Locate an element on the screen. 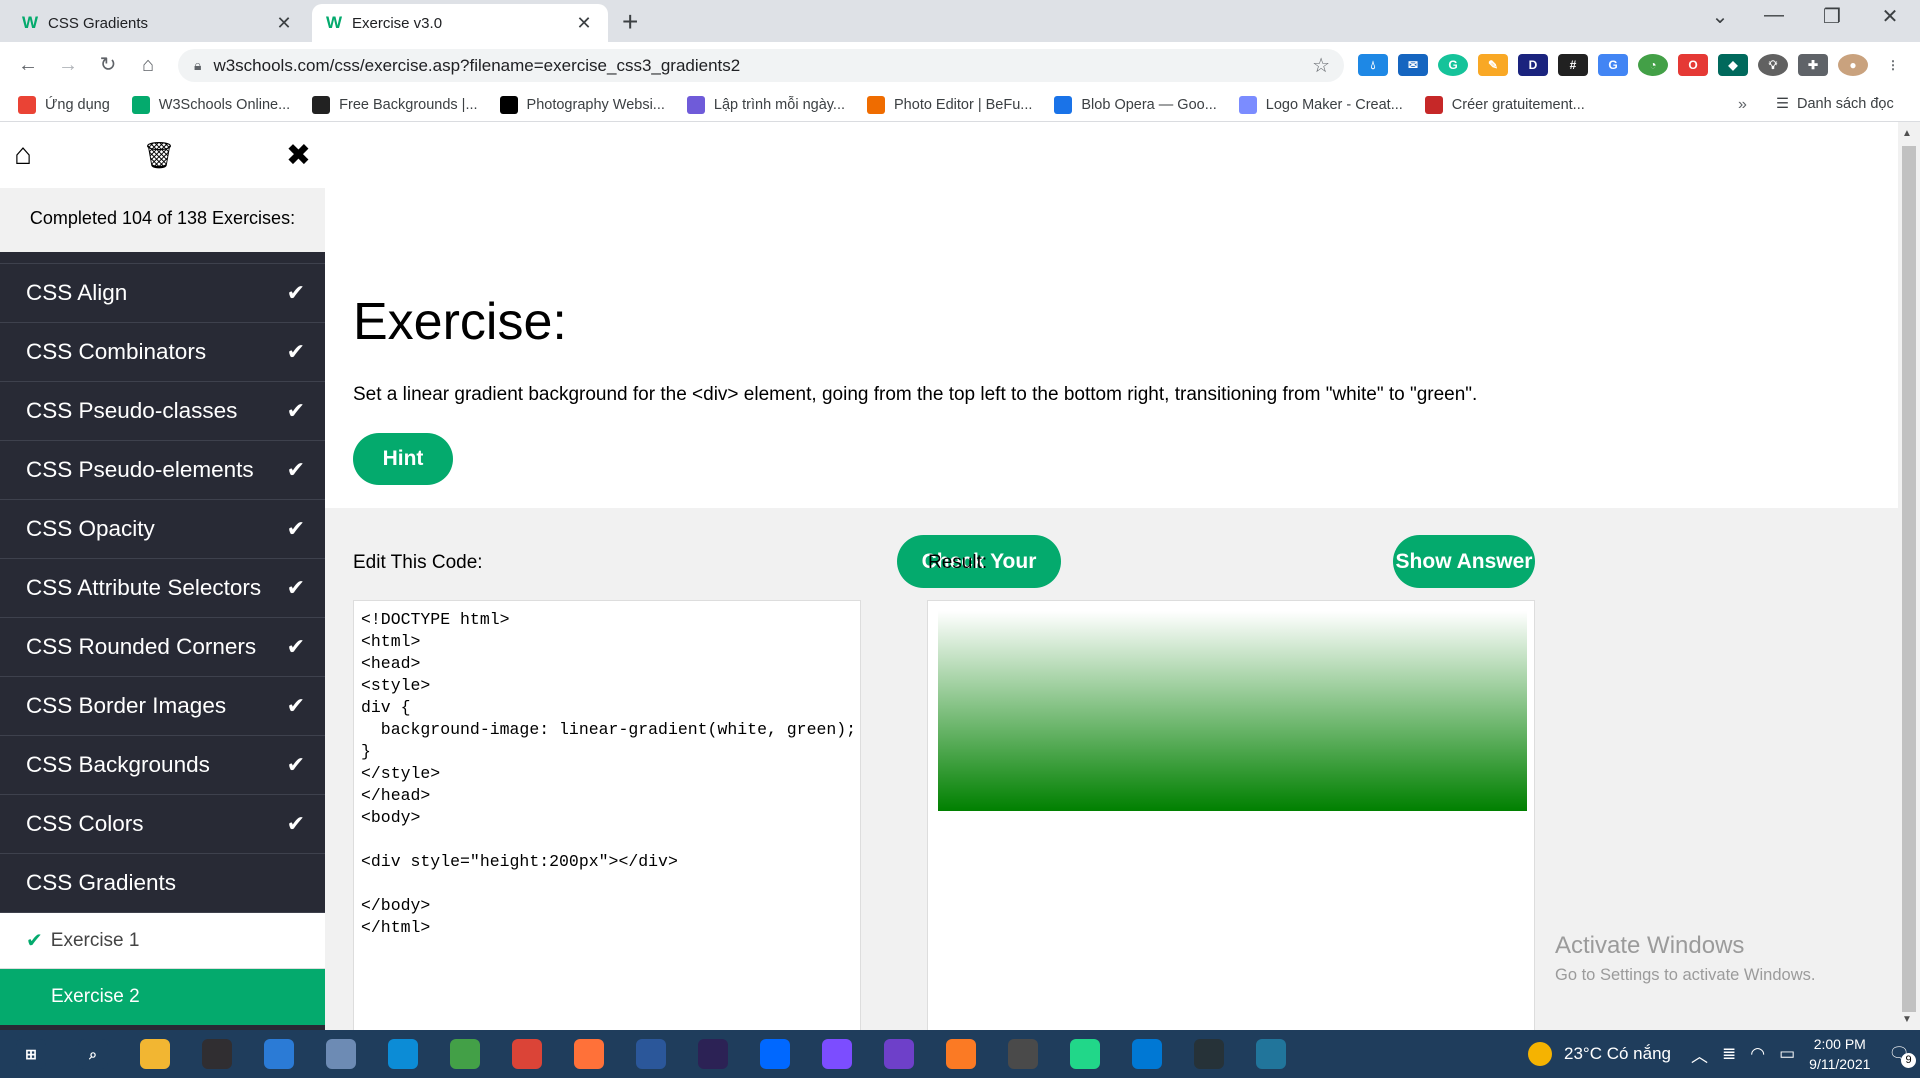 The height and width of the screenshot is (1078, 1920). page-scrollbar: ▲ ▼ is located at coordinates (1909, 576).